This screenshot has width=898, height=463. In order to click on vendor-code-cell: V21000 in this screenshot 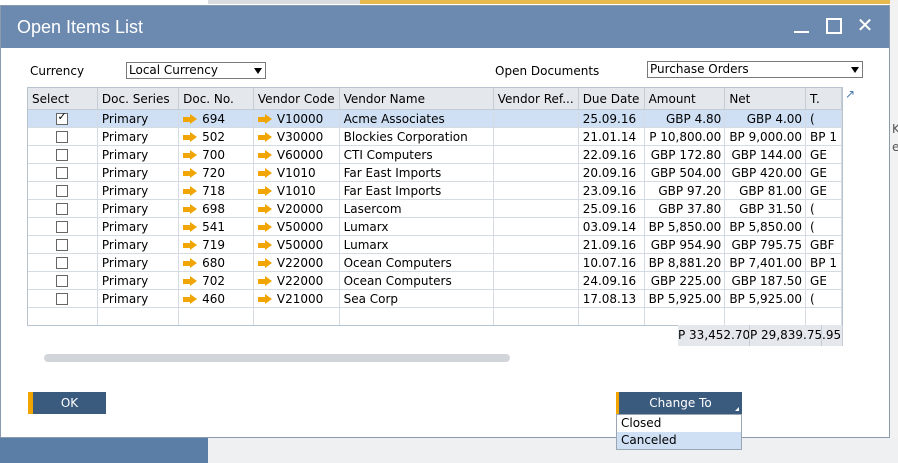, I will do `click(296, 298)`.